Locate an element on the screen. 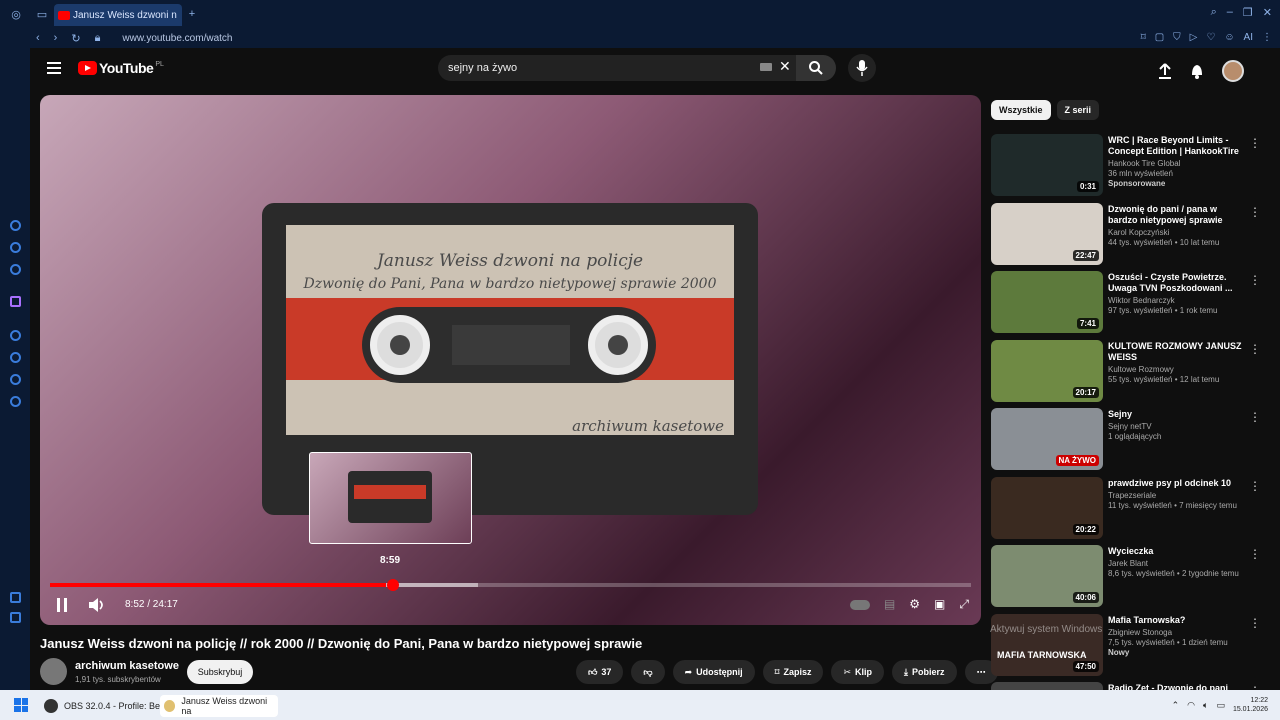 The height and width of the screenshot is (720, 1280). channel-name: archiwum kasetowe is located at coordinates (127, 666).